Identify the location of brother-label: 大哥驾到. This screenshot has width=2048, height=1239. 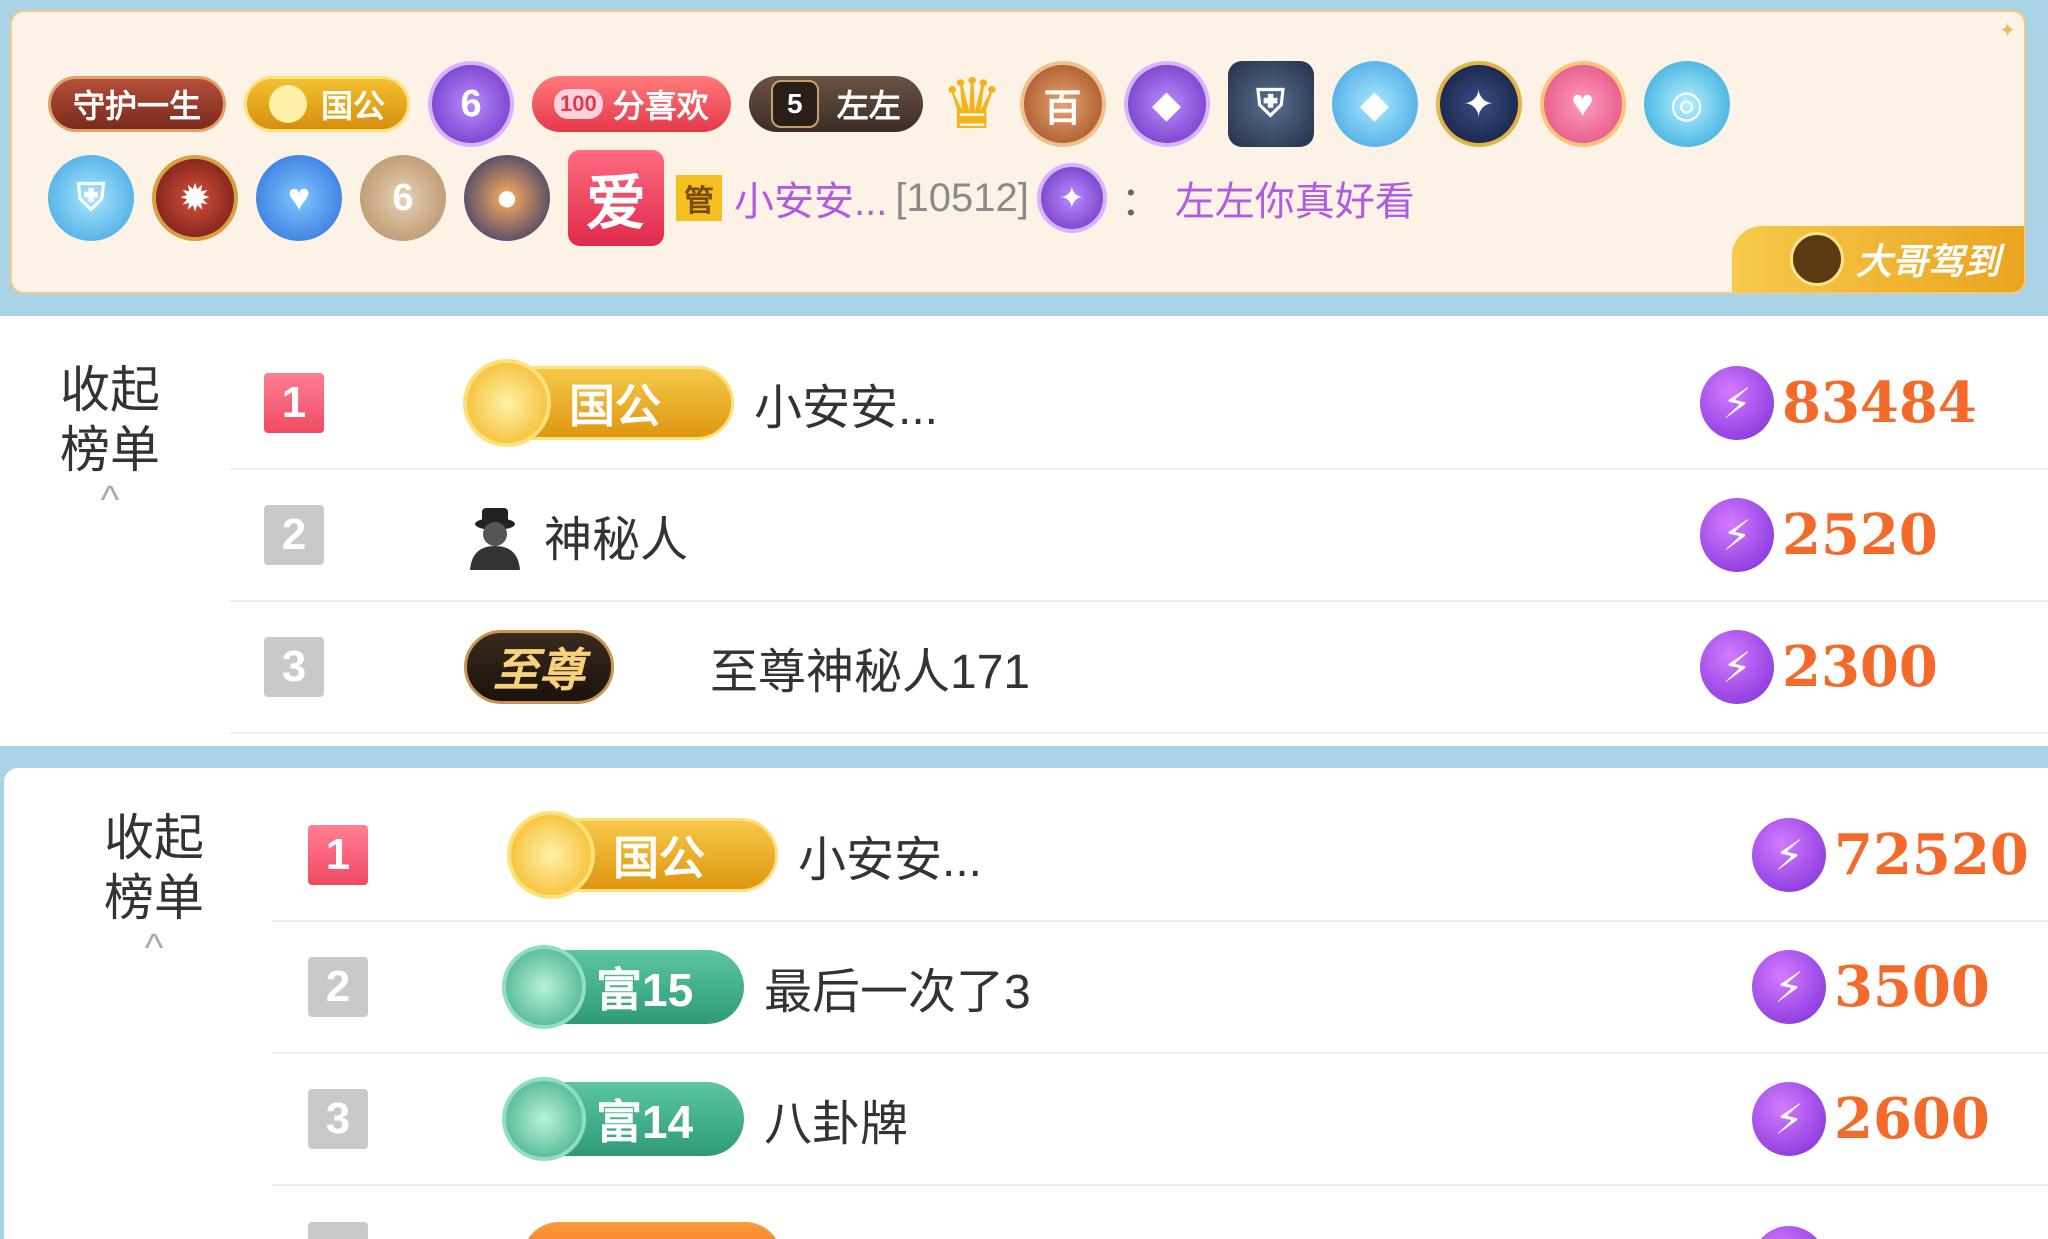
(1927, 261).